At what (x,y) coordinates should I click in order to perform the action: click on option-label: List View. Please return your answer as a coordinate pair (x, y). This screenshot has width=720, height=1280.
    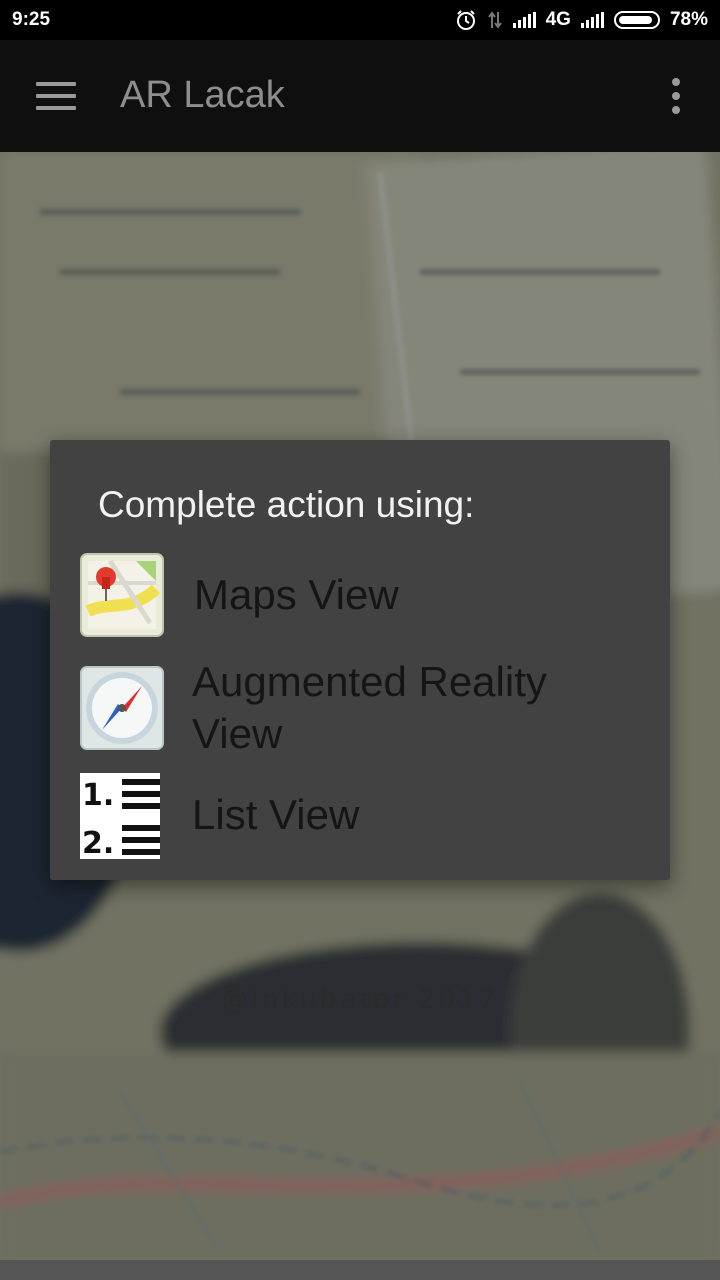
    Looking at the image, I should click on (276, 814).